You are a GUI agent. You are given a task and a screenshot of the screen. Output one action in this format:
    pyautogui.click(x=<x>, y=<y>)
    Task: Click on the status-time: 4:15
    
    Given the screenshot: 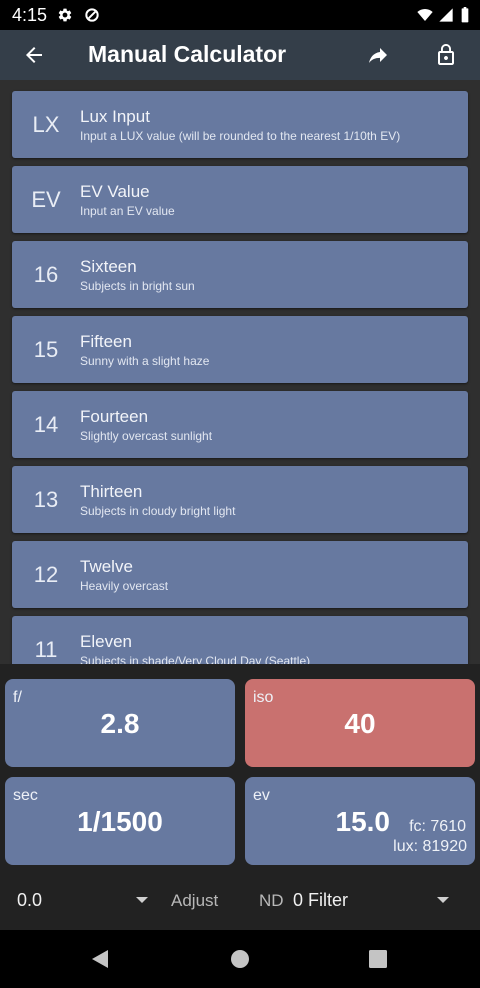 What is the action you would take?
    pyautogui.click(x=30, y=15)
    